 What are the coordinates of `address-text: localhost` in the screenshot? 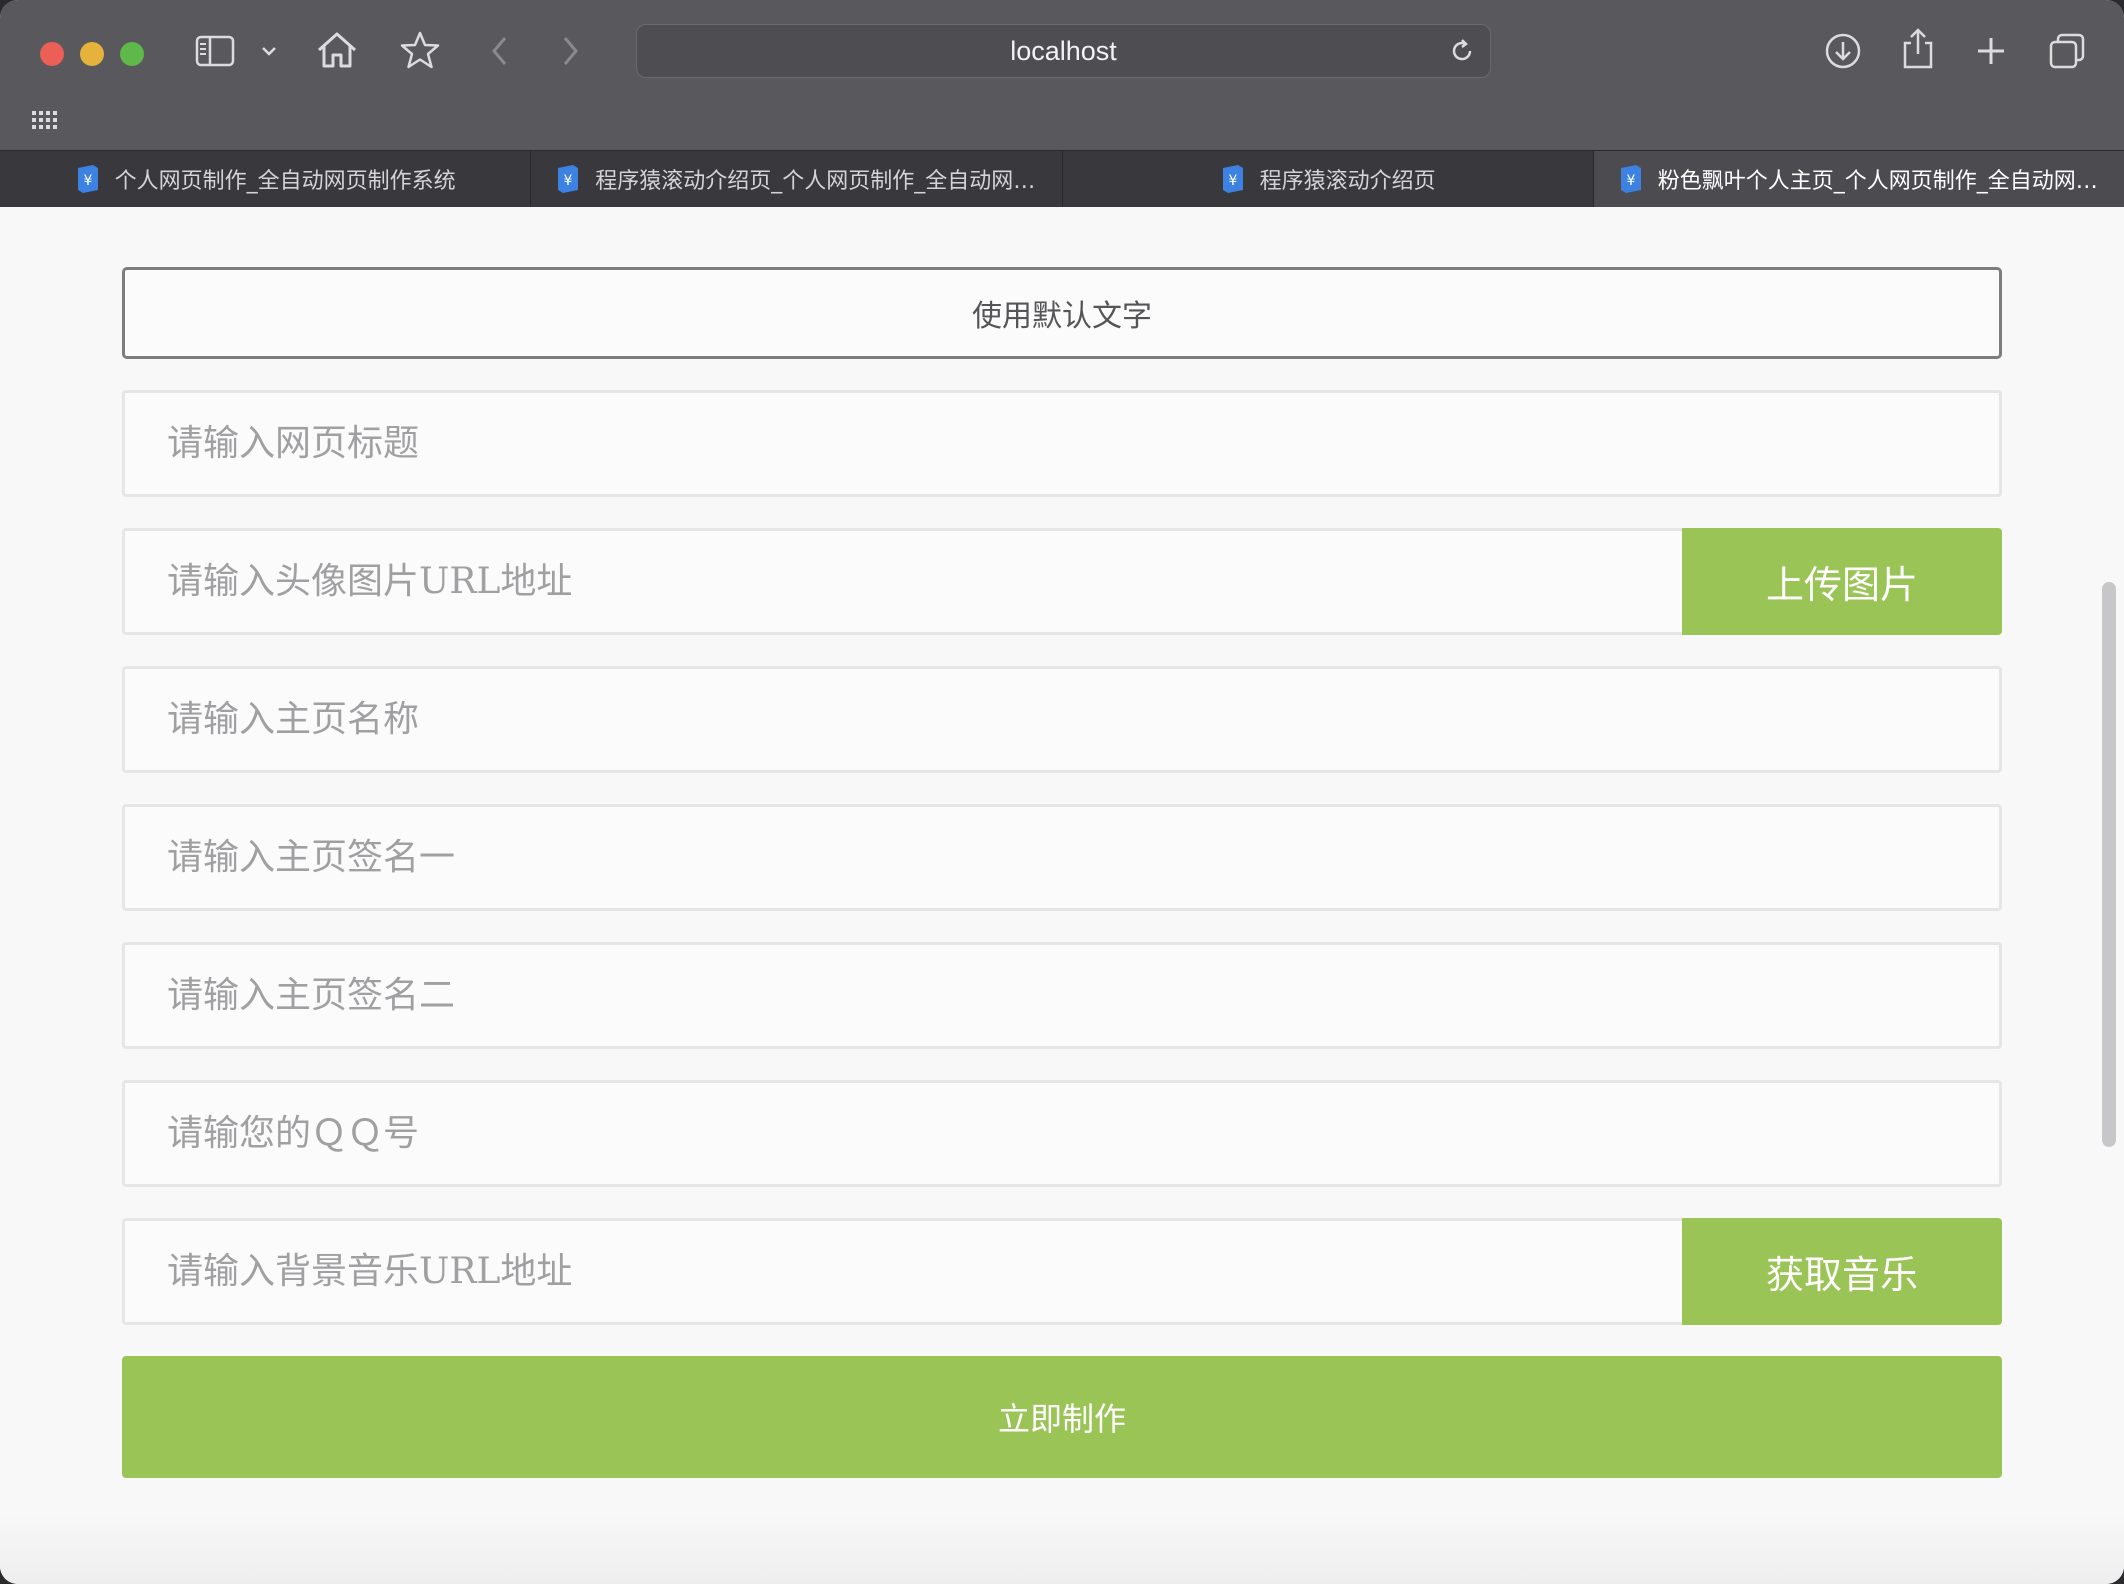 It's located at (1063, 50).